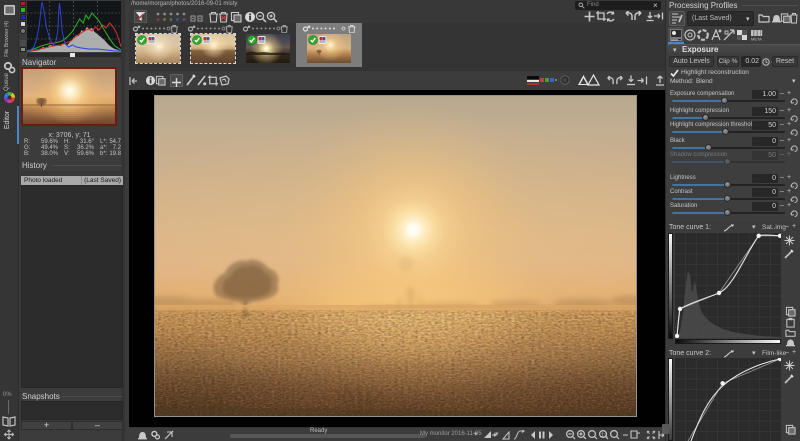  What do you see at coordinates (756, 39) in the screenshot?
I see `svg-text: META` at bounding box center [756, 39].